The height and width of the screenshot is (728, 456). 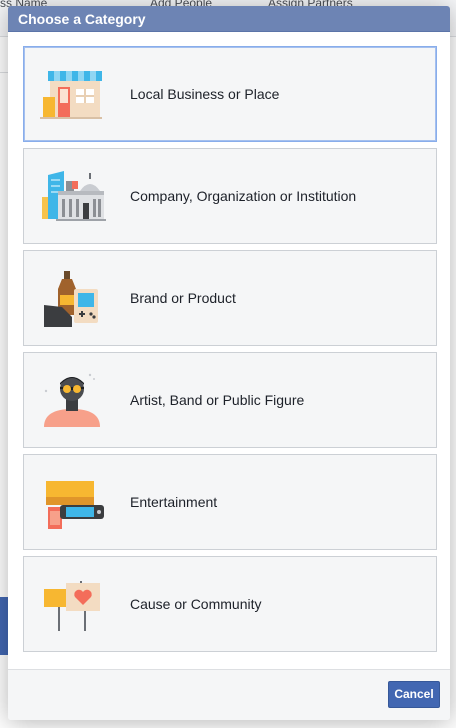 What do you see at coordinates (4, 626) in the screenshot?
I see `background-blue-button` at bounding box center [4, 626].